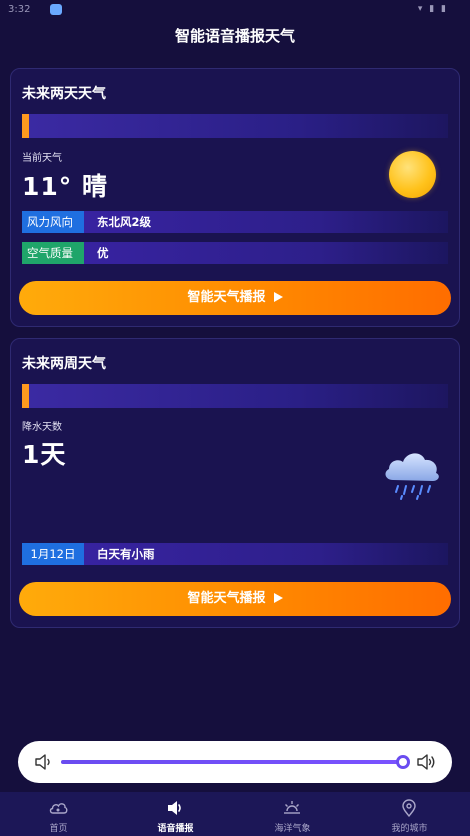 The height and width of the screenshot is (836, 470). Describe the element at coordinates (58, 829) in the screenshot. I see `nav-label: 首页` at that location.